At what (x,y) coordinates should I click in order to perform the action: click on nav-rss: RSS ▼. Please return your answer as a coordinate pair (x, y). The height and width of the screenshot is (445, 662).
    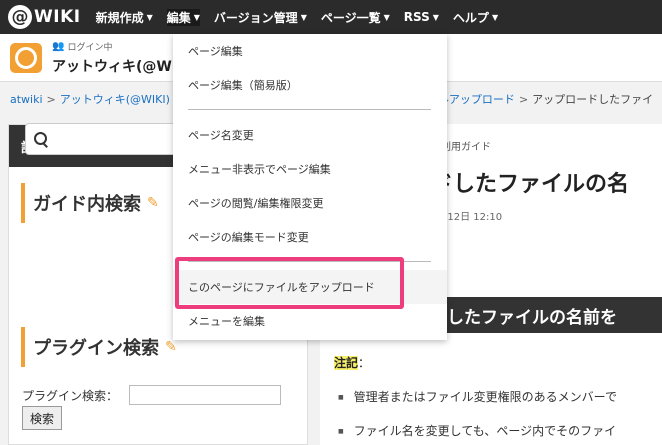
    Looking at the image, I should click on (421, 17).